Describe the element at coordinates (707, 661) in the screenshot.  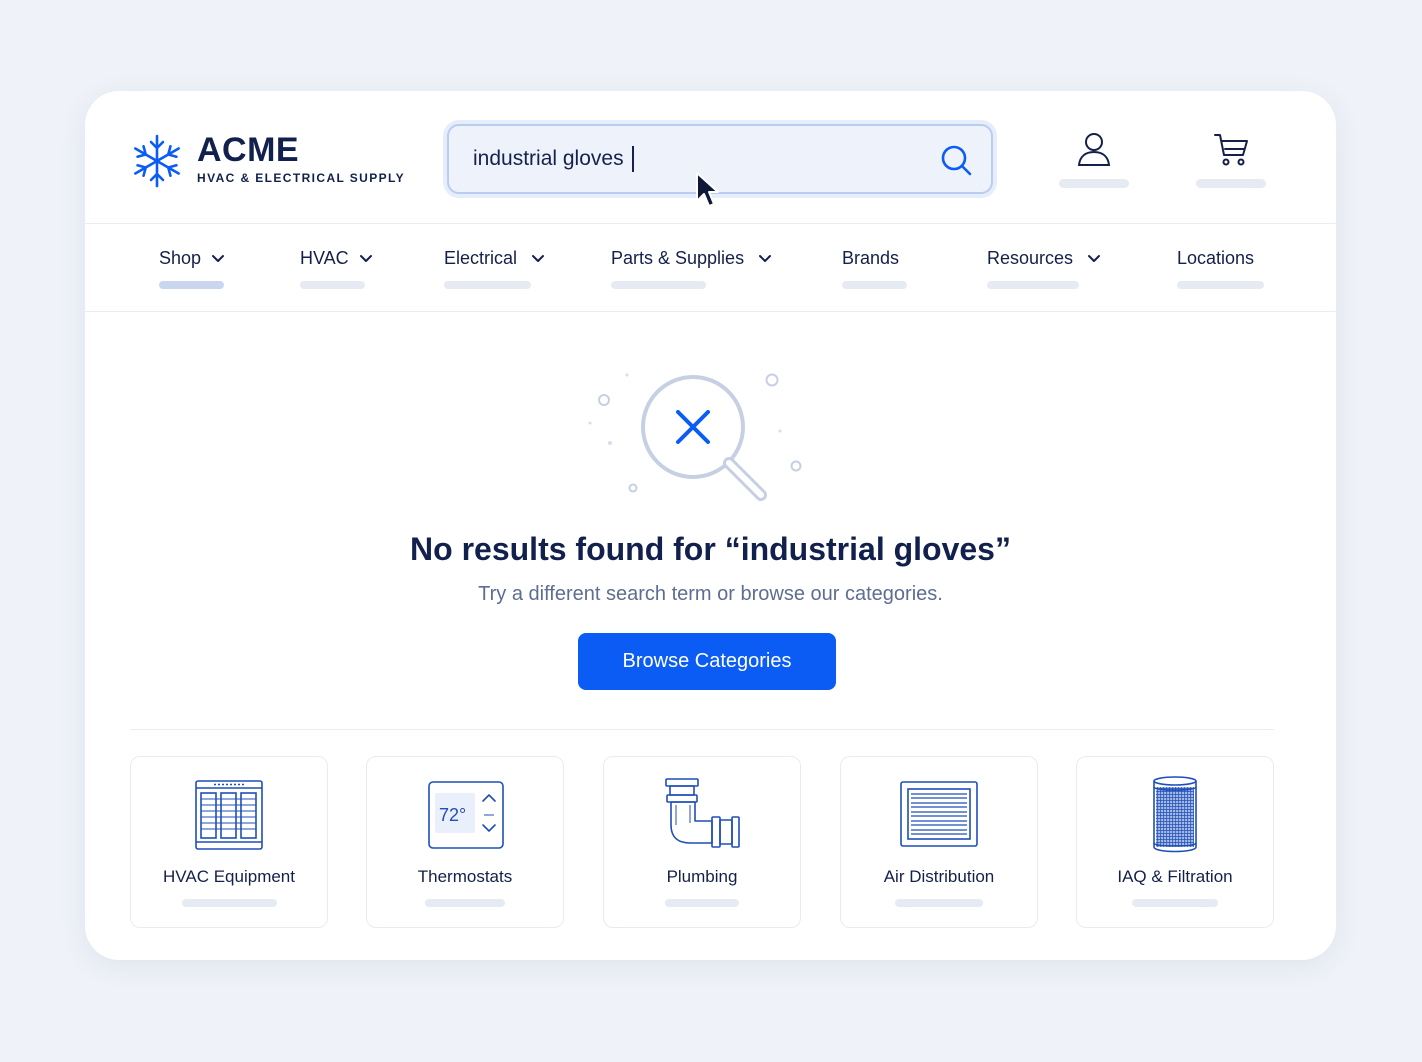
I see `browse-categories-button: Browse Categories` at that location.